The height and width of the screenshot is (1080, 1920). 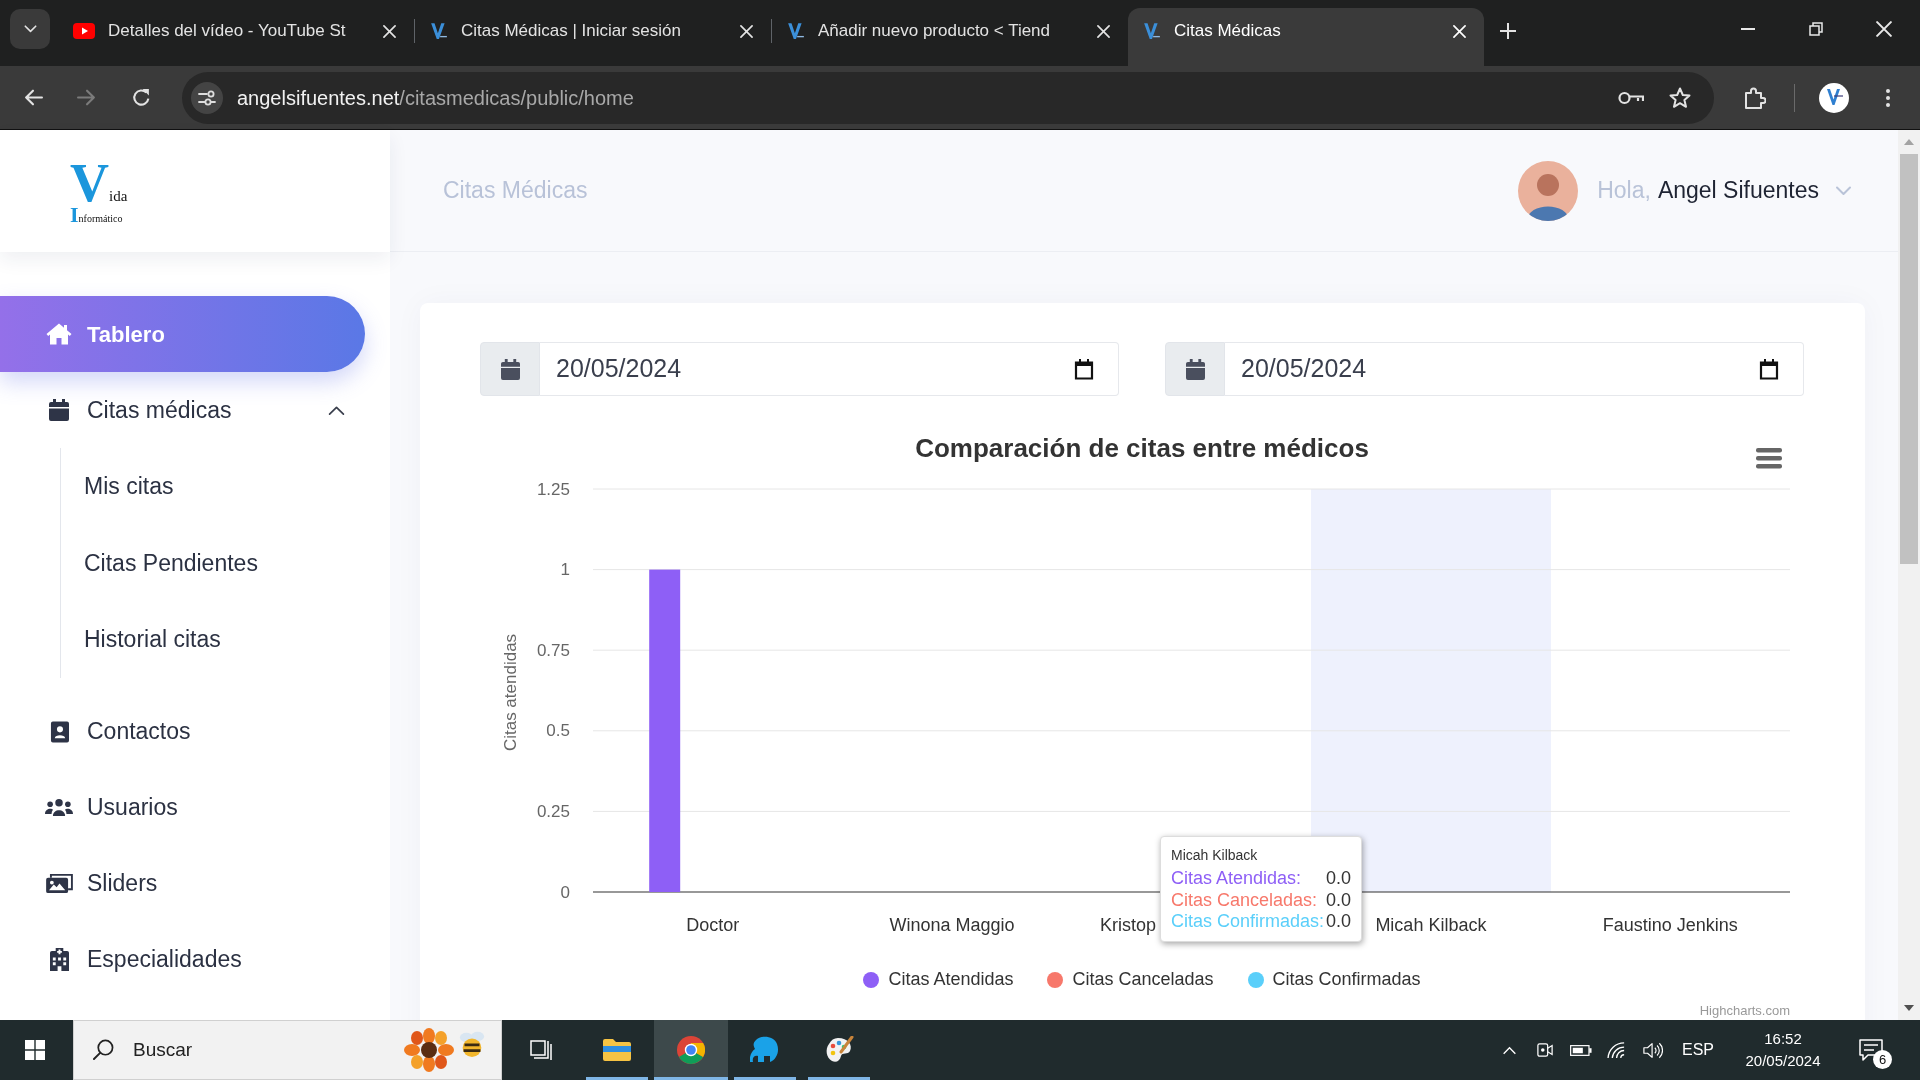 What do you see at coordinates (1631, 97) in the screenshot?
I see `key-icon` at bounding box center [1631, 97].